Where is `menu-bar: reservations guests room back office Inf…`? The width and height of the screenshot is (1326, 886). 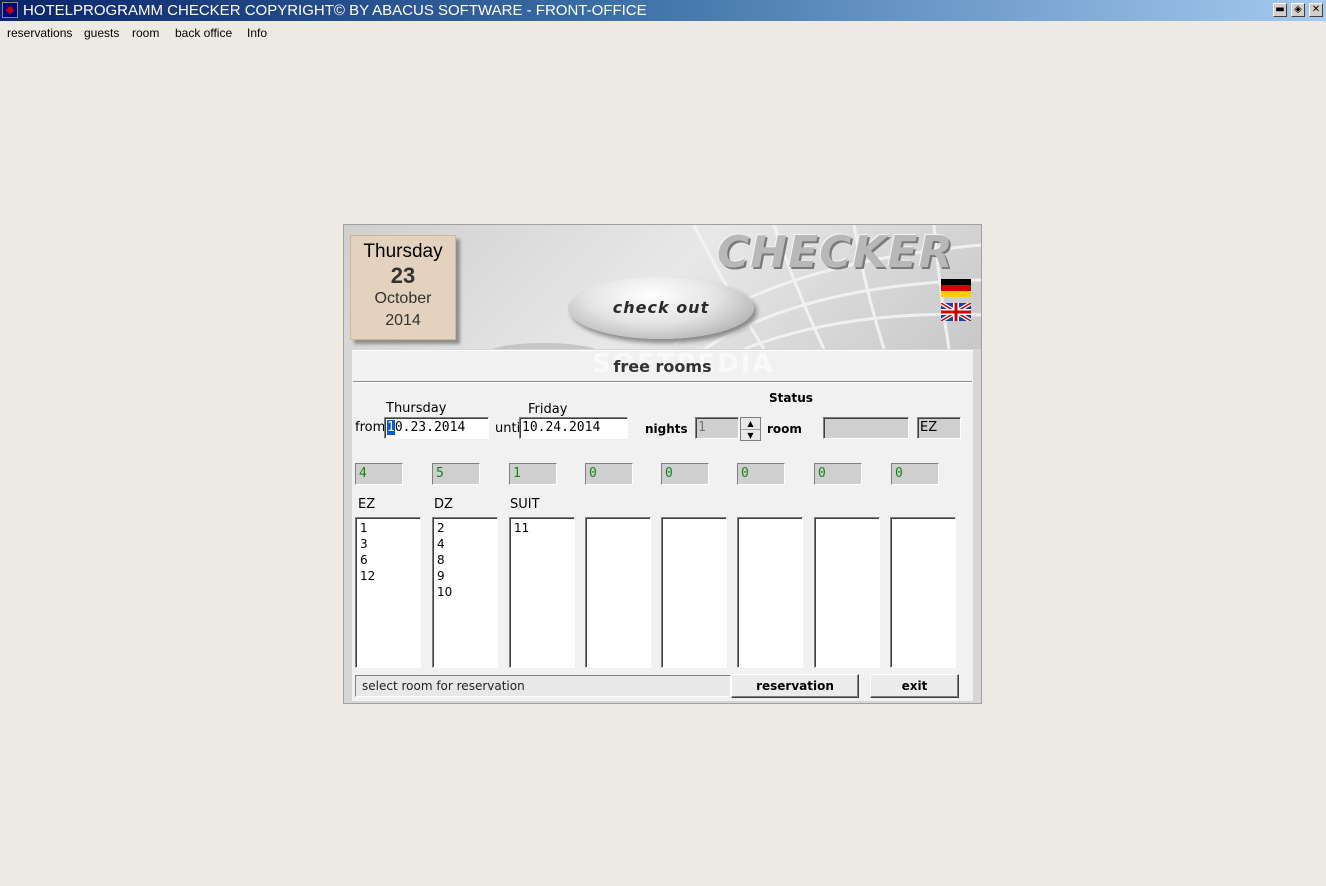 menu-bar: reservations guests room back office Inf… is located at coordinates (663, 32).